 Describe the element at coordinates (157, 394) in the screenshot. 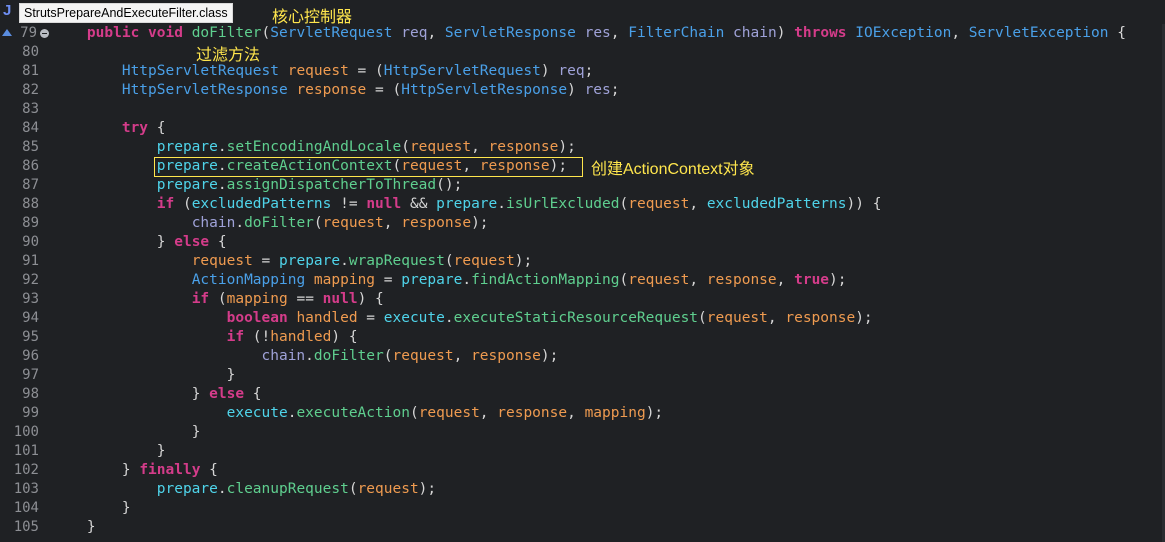

I see `code-line: } else {` at that location.